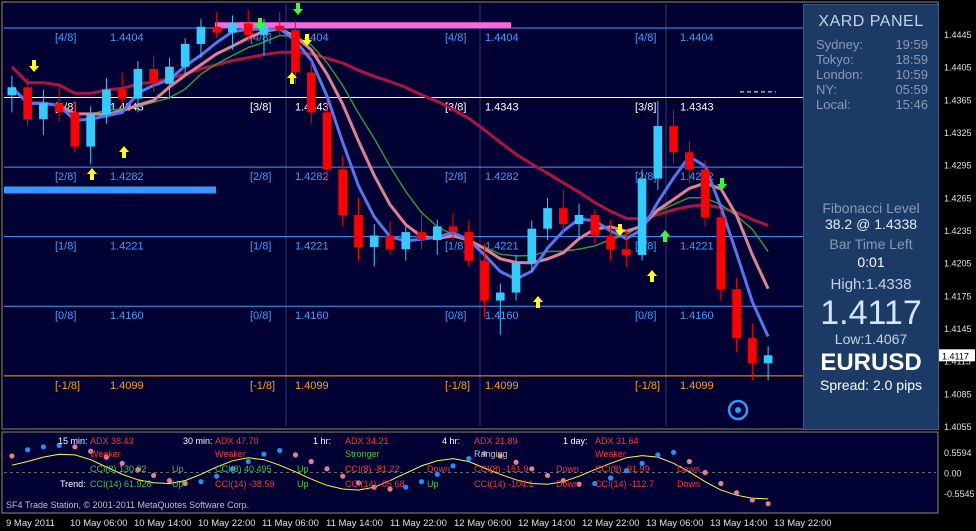  I want to click on price-tick: 1.4085, so click(958, 394).